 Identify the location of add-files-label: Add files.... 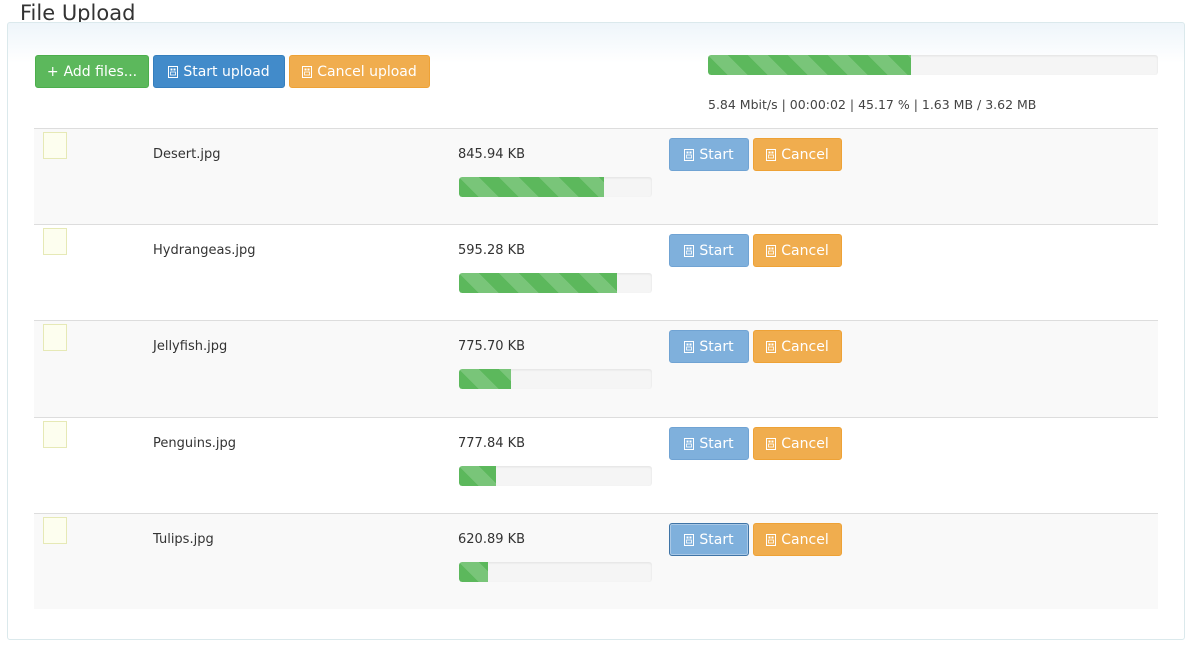
(100, 71).